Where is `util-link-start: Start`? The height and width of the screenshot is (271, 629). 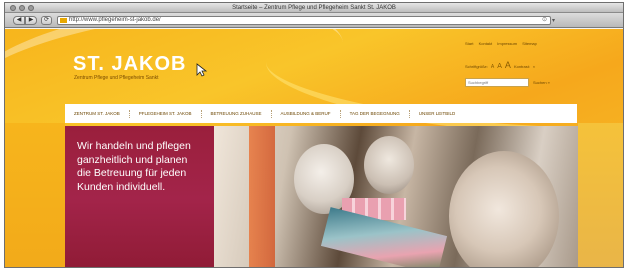 util-link-start: Start is located at coordinates (469, 43).